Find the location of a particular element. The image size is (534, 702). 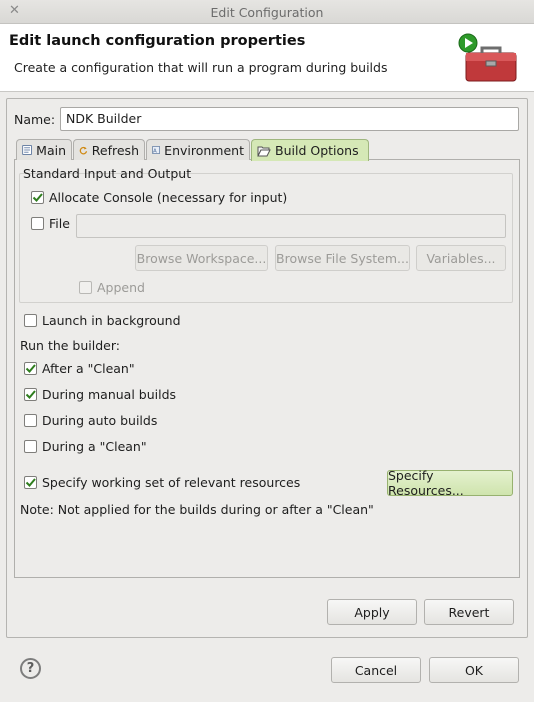

refresh-icon is located at coordinates (83, 150).